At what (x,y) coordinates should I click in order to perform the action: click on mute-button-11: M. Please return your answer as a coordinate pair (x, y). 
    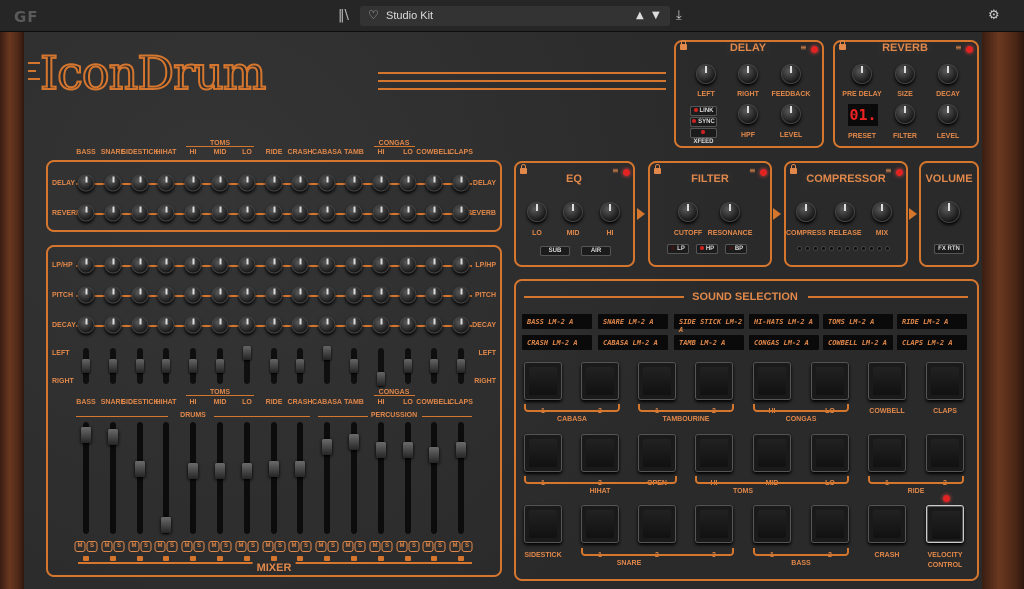
    Looking at the image, I should click on (375, 546).